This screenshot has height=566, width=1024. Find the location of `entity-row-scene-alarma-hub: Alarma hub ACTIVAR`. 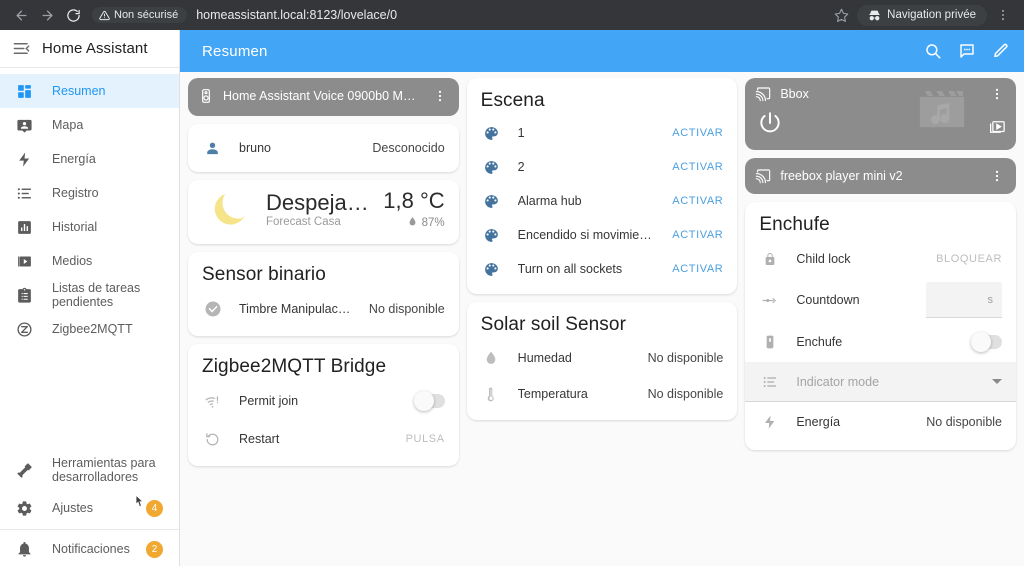

entity-row-scene-alarma-hub: Alarma hub ACTIVAR is located at coordinates (602, 201).